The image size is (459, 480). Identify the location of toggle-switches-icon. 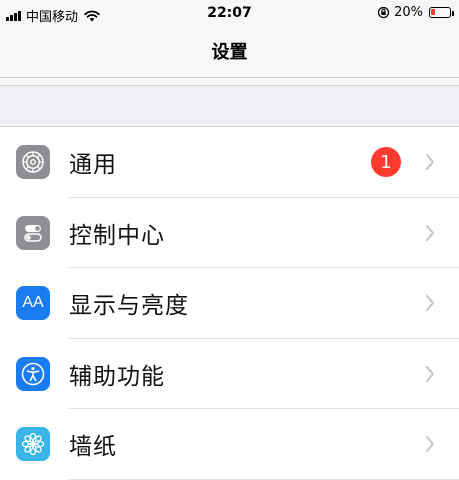
(33, 232).